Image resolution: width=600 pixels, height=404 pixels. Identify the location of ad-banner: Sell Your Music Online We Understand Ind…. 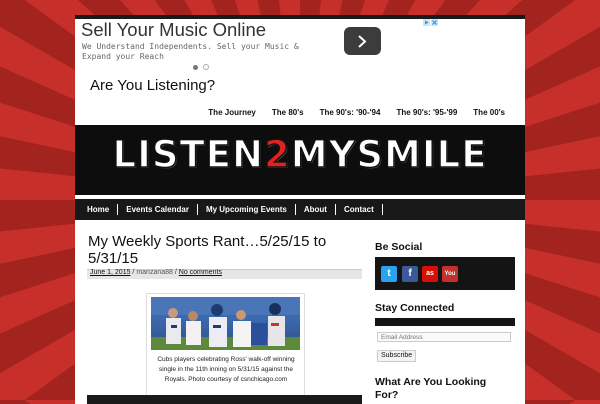
(300, 51).